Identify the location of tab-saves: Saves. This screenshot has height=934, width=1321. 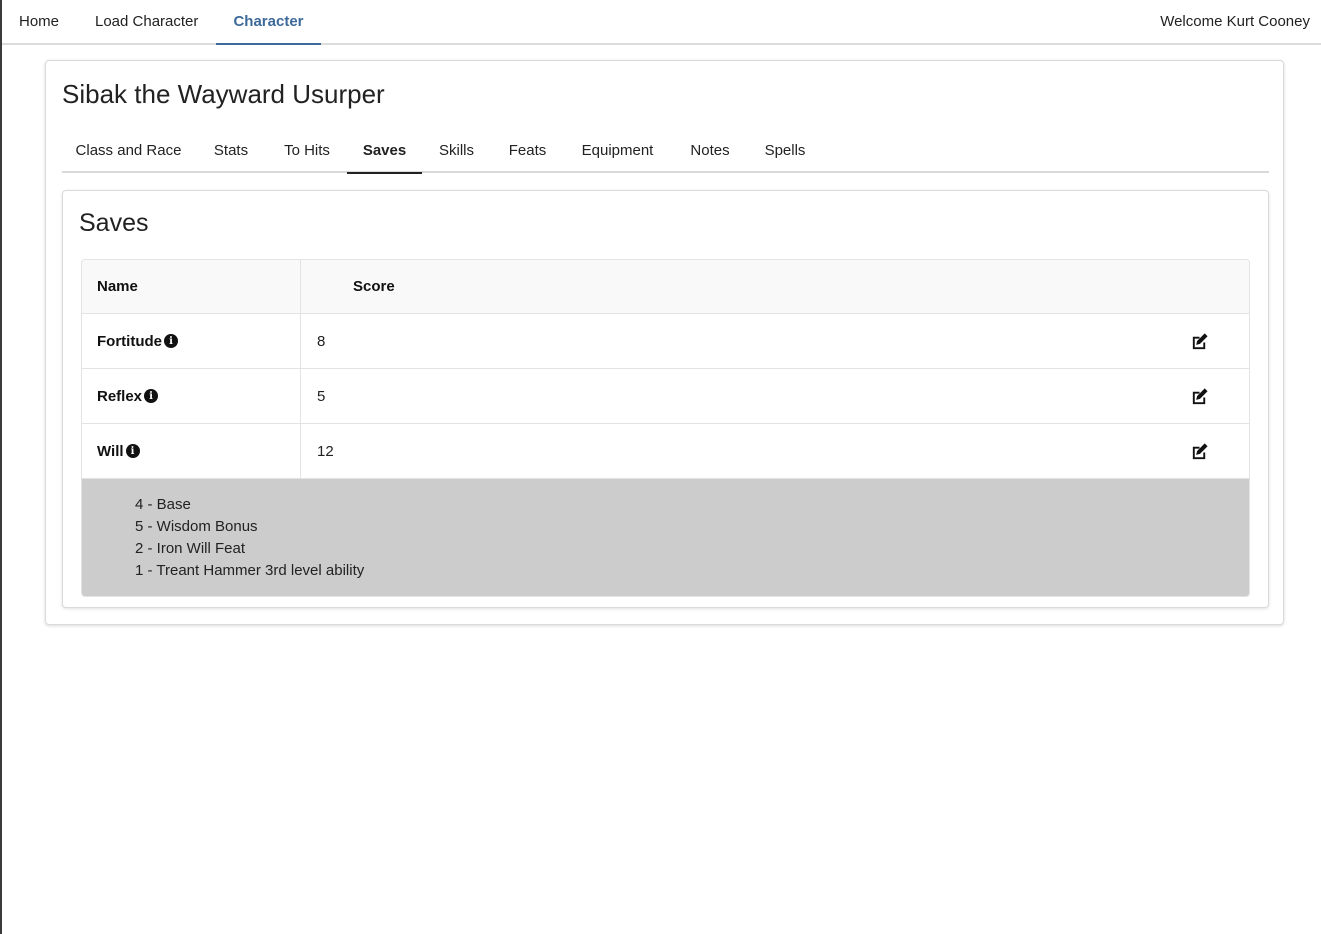
(384, 154).